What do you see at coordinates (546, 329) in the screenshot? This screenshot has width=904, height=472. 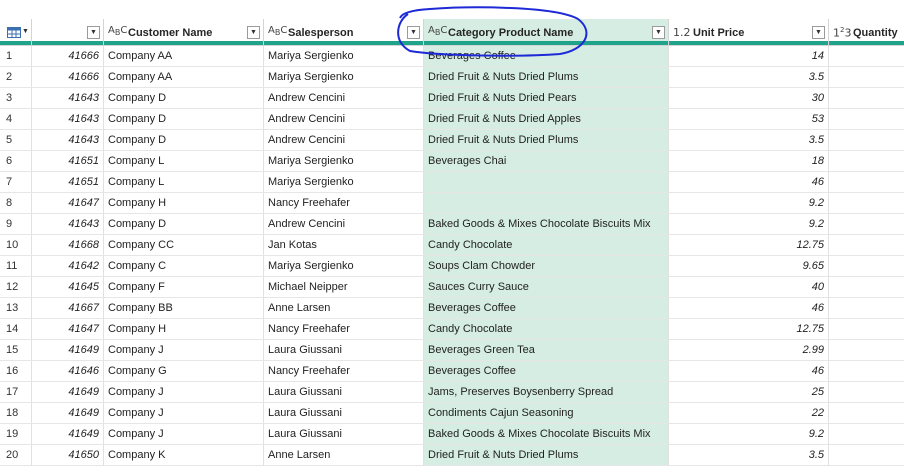 I see `cell-category-product-name: Candy Chocolate` at bounding box center [546, 329].